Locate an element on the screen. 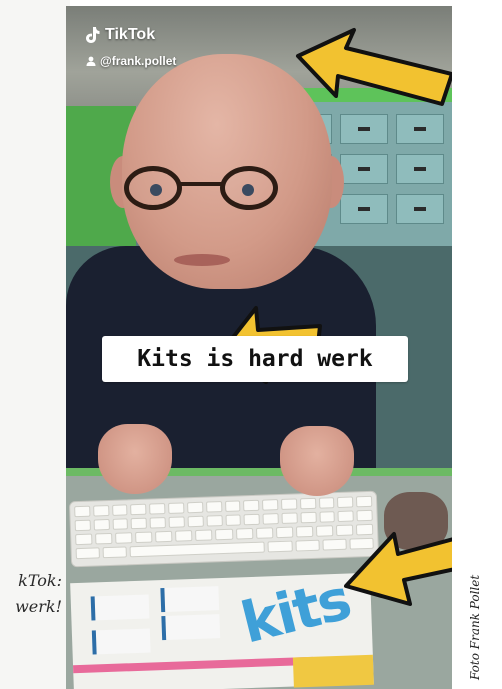  person-mouth is located at coordinates (202, 260).